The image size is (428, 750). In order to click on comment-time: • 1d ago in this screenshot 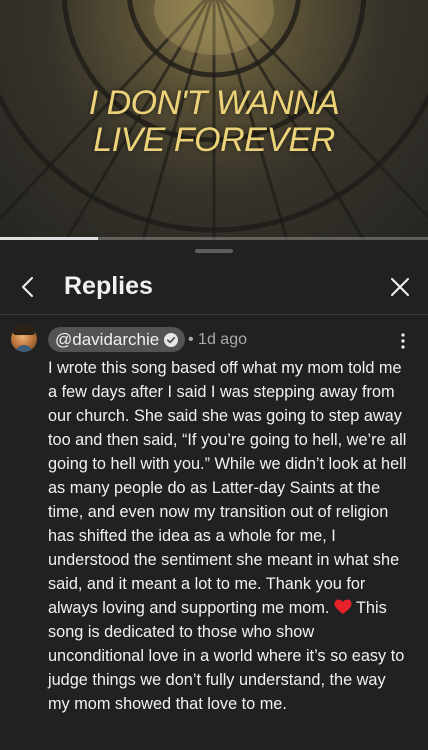, I will do `click(217, 339)`.